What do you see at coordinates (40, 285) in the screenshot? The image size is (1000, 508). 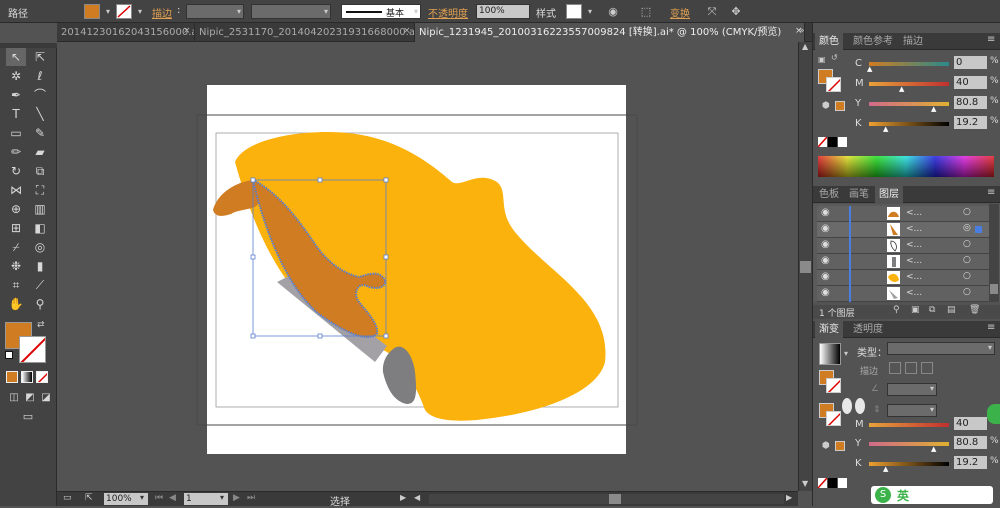 I see `slice-tool-icon: ⟋` at bounding box center [40, 285].